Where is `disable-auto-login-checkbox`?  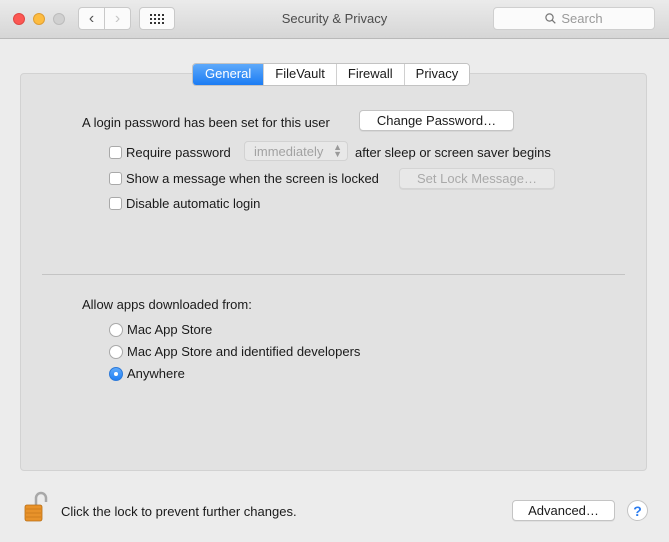
disable-auto-login-checkbox is located at coordinates (115, 203).